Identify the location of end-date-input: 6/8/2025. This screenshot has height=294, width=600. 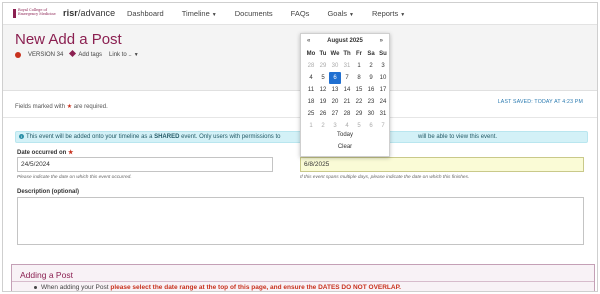
(442, 164).